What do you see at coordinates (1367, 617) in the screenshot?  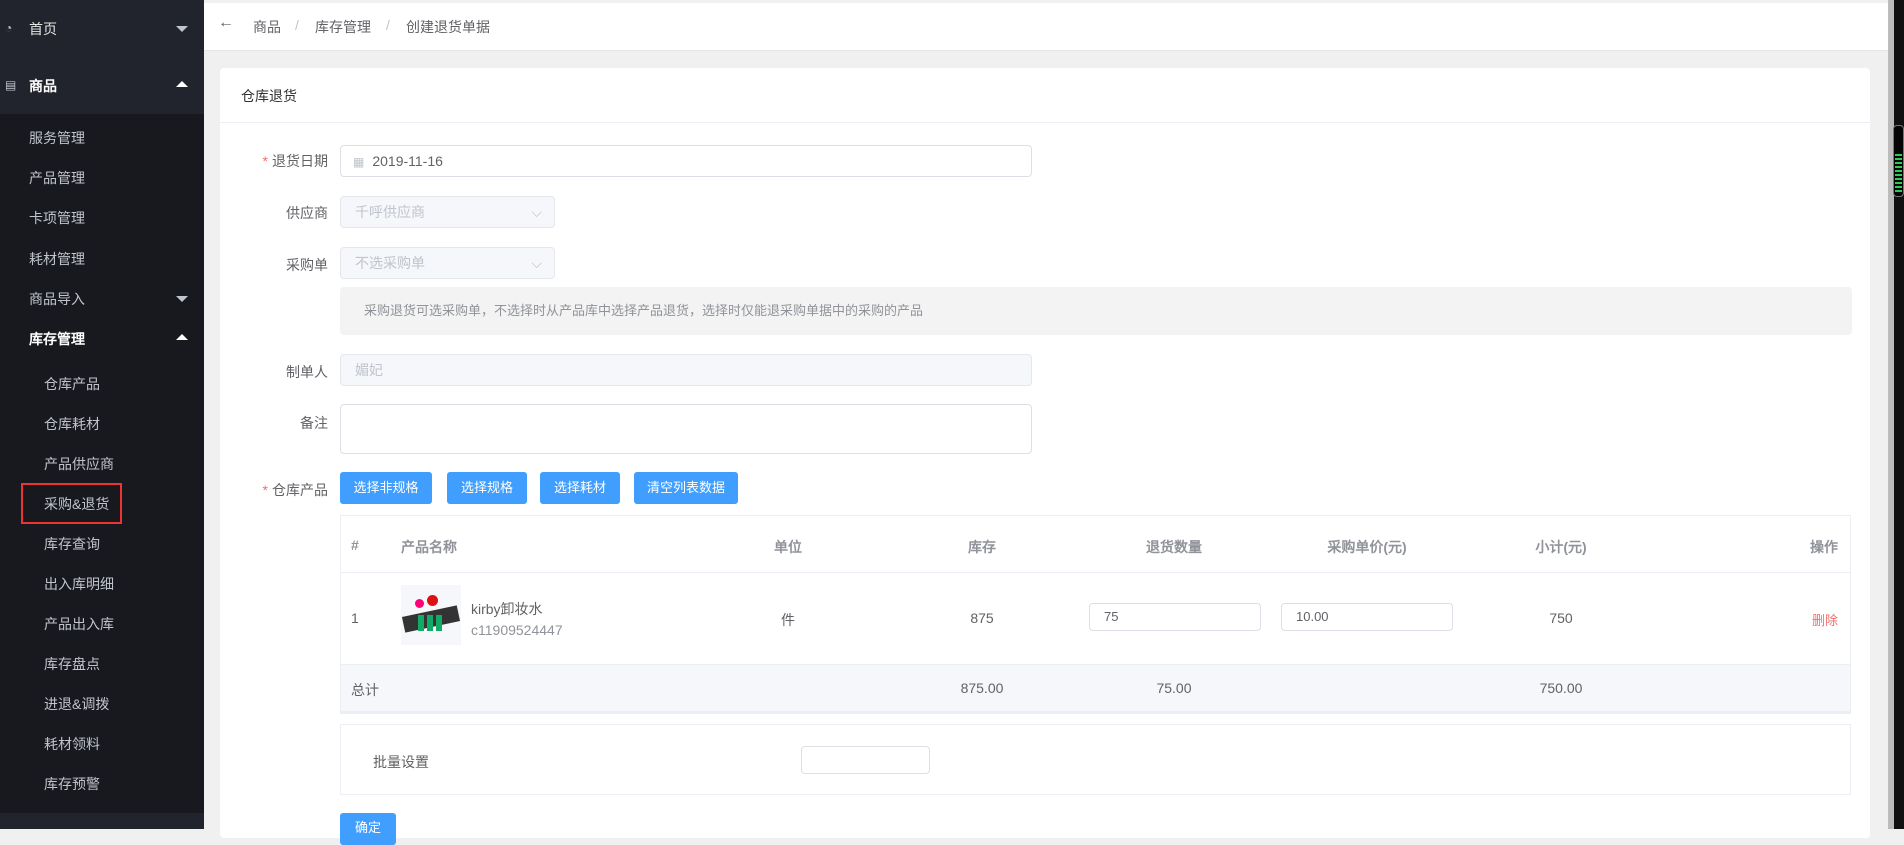 I see `unit-price-input: 10.00` at bounding box center [1367, 617].